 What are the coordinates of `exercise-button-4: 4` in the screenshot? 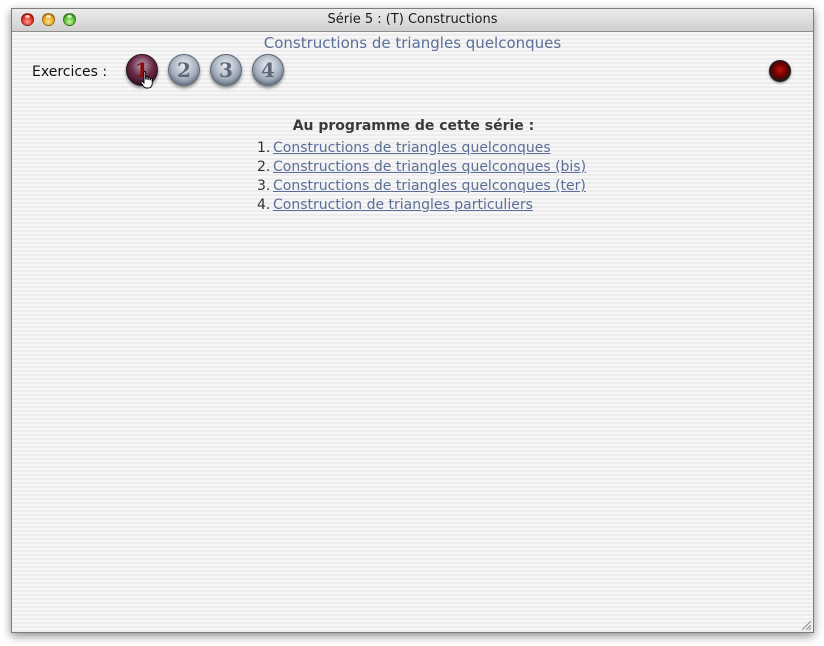 It's located at (268, 70).